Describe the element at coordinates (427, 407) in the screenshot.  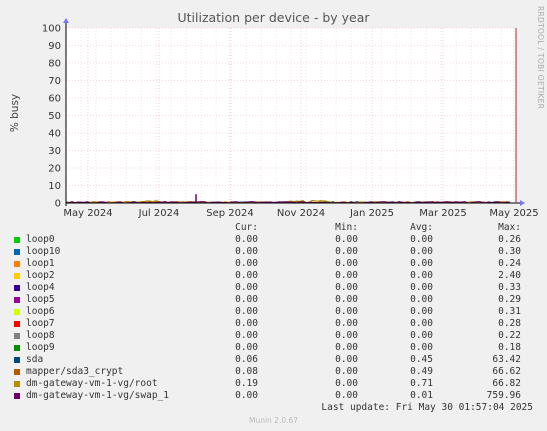
I see `last-update: Last update: Fri May 30 01:57:04 2025` at that location.